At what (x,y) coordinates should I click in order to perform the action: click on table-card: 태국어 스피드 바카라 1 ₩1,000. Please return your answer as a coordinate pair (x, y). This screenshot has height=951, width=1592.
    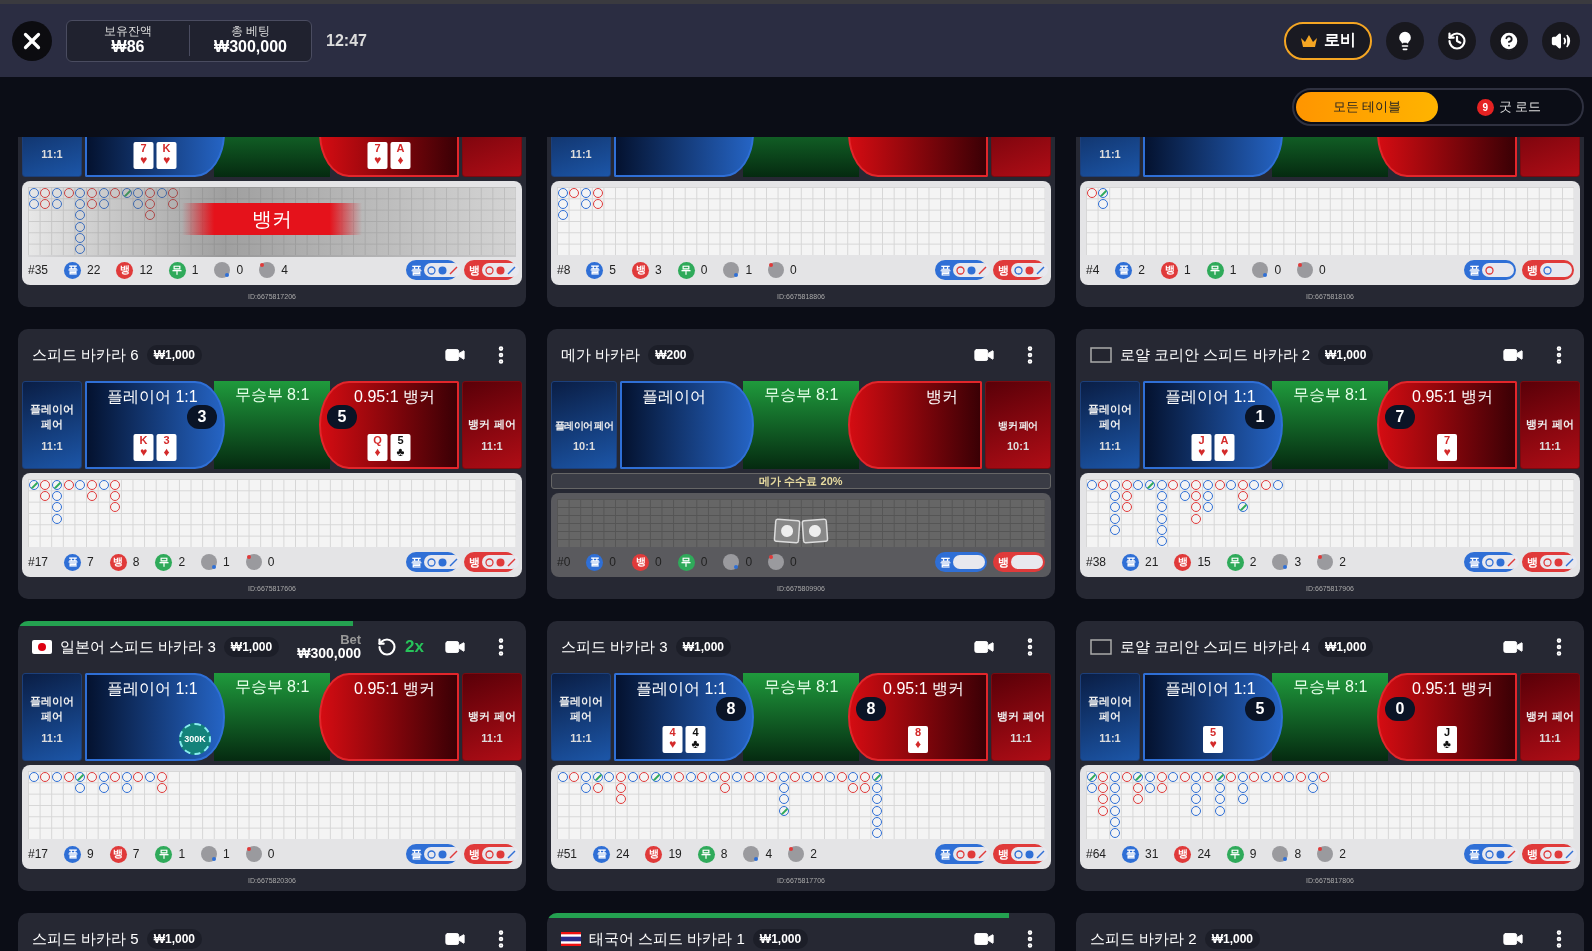
    Looking at the image, I should click on (801, 932).